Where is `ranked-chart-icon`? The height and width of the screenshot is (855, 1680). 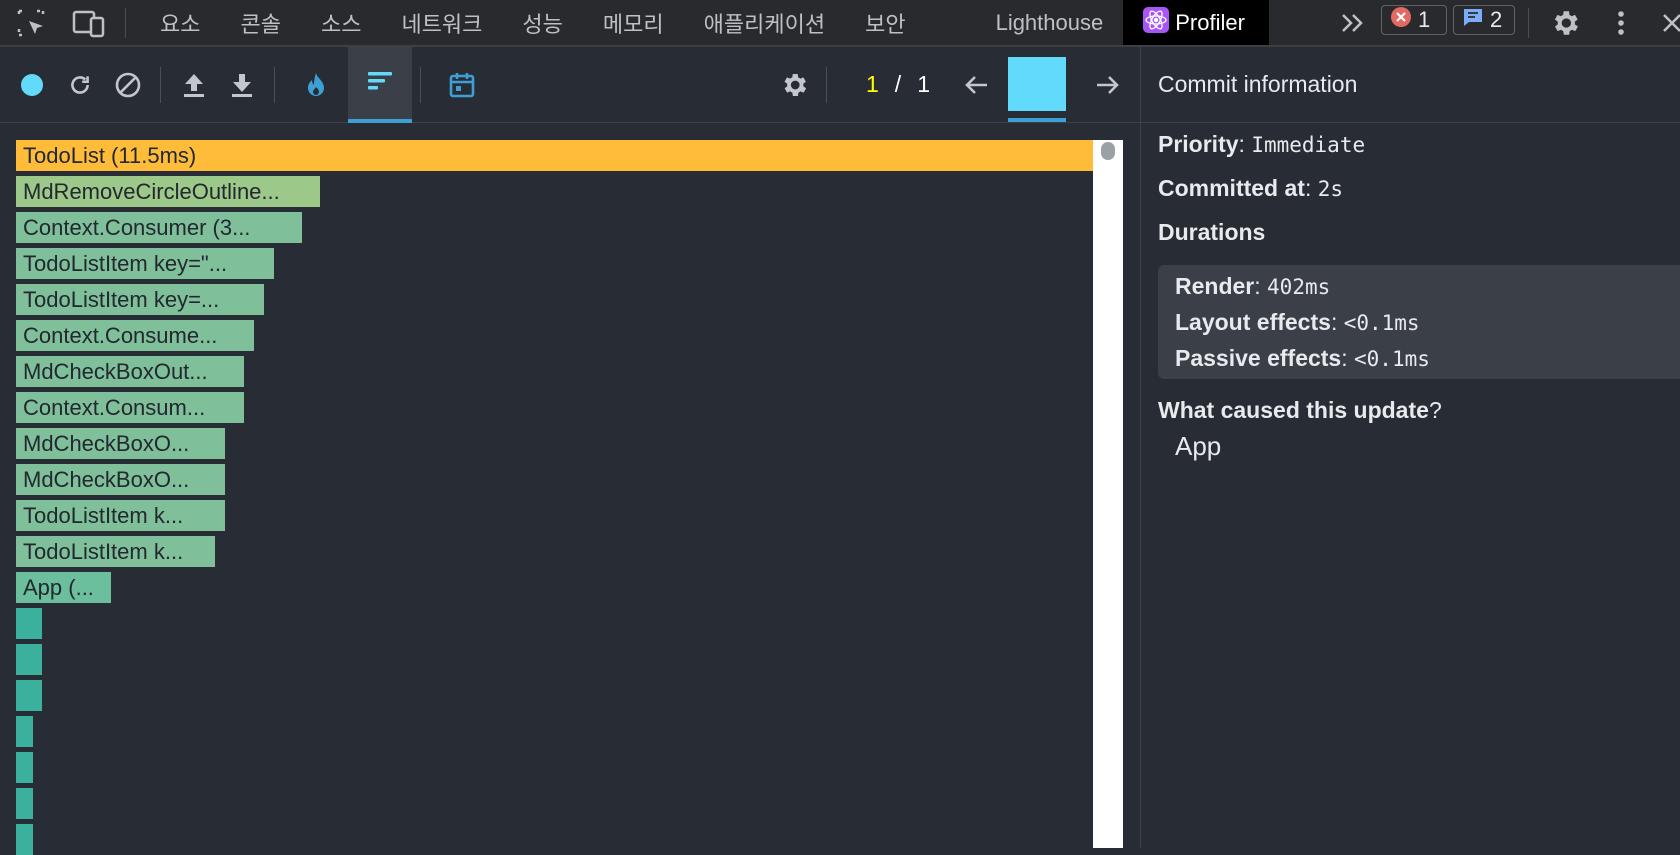 ranked-chart-icon is located at coordinates (380, 83).